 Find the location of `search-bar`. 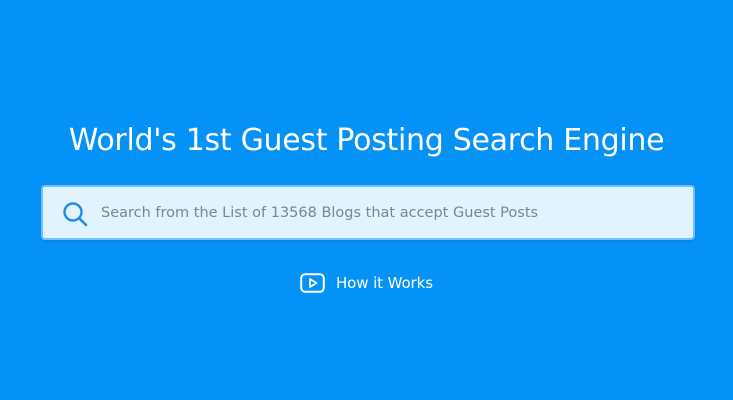

search-bar is located at coordinates (368, 212).